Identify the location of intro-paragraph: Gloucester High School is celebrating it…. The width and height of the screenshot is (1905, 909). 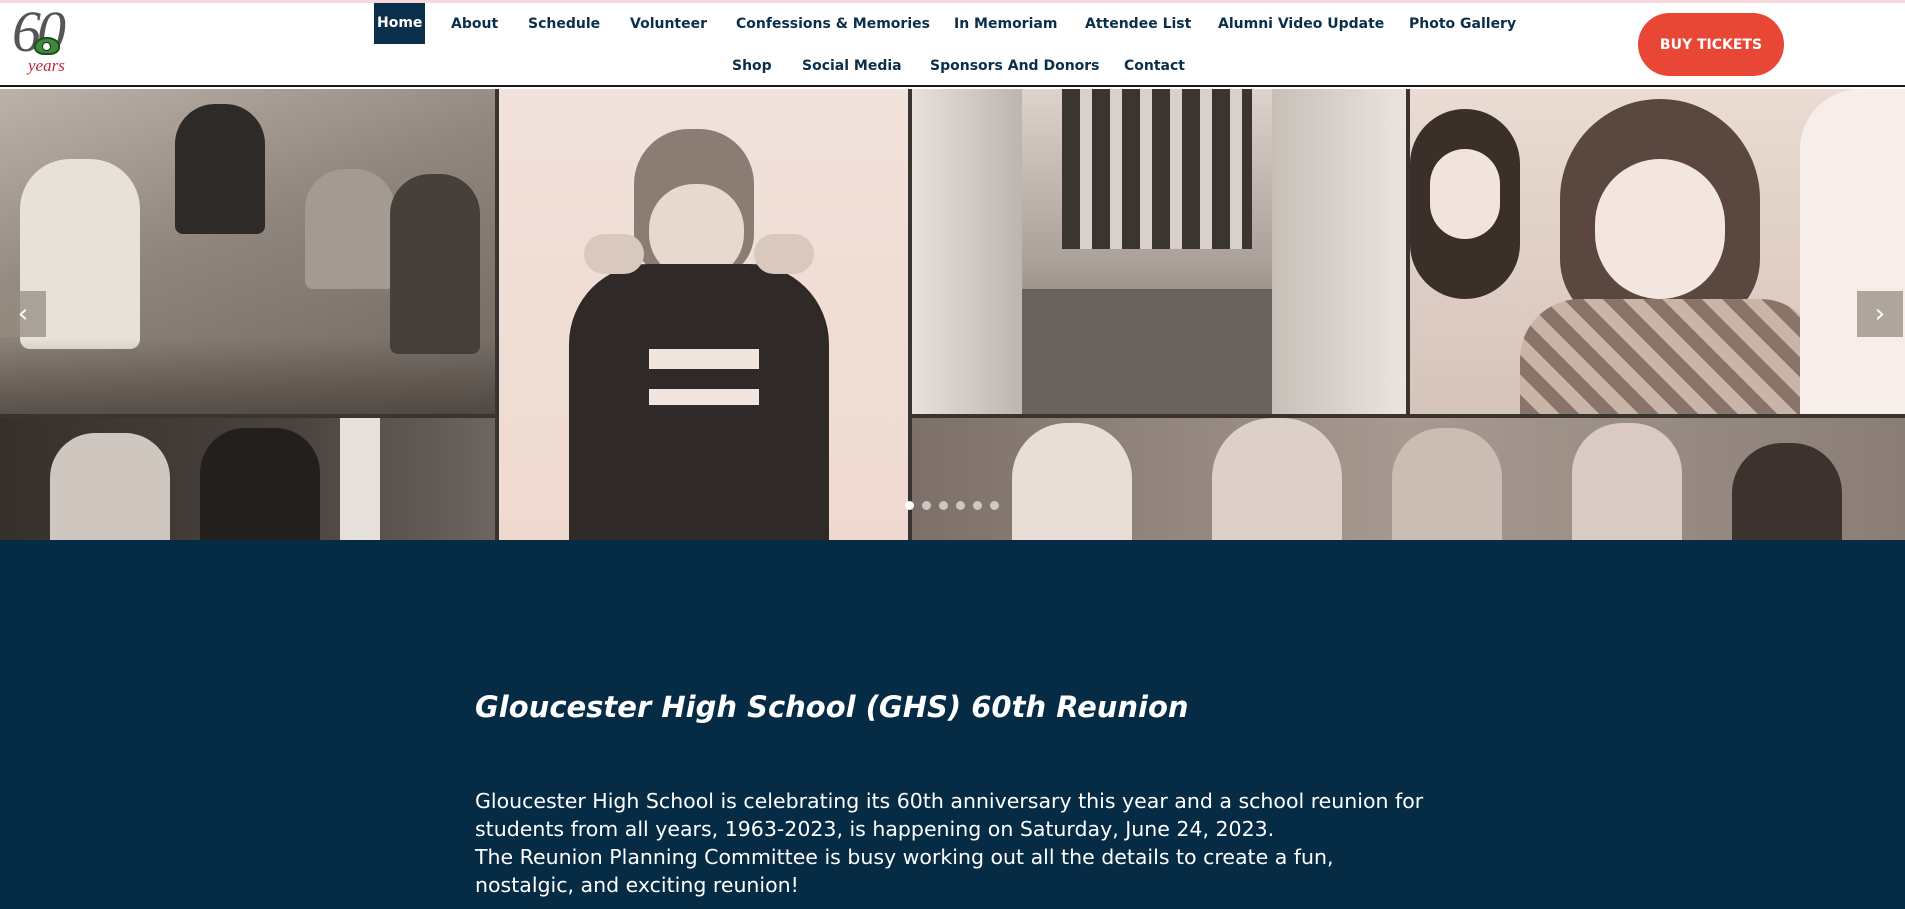
(949, 815).